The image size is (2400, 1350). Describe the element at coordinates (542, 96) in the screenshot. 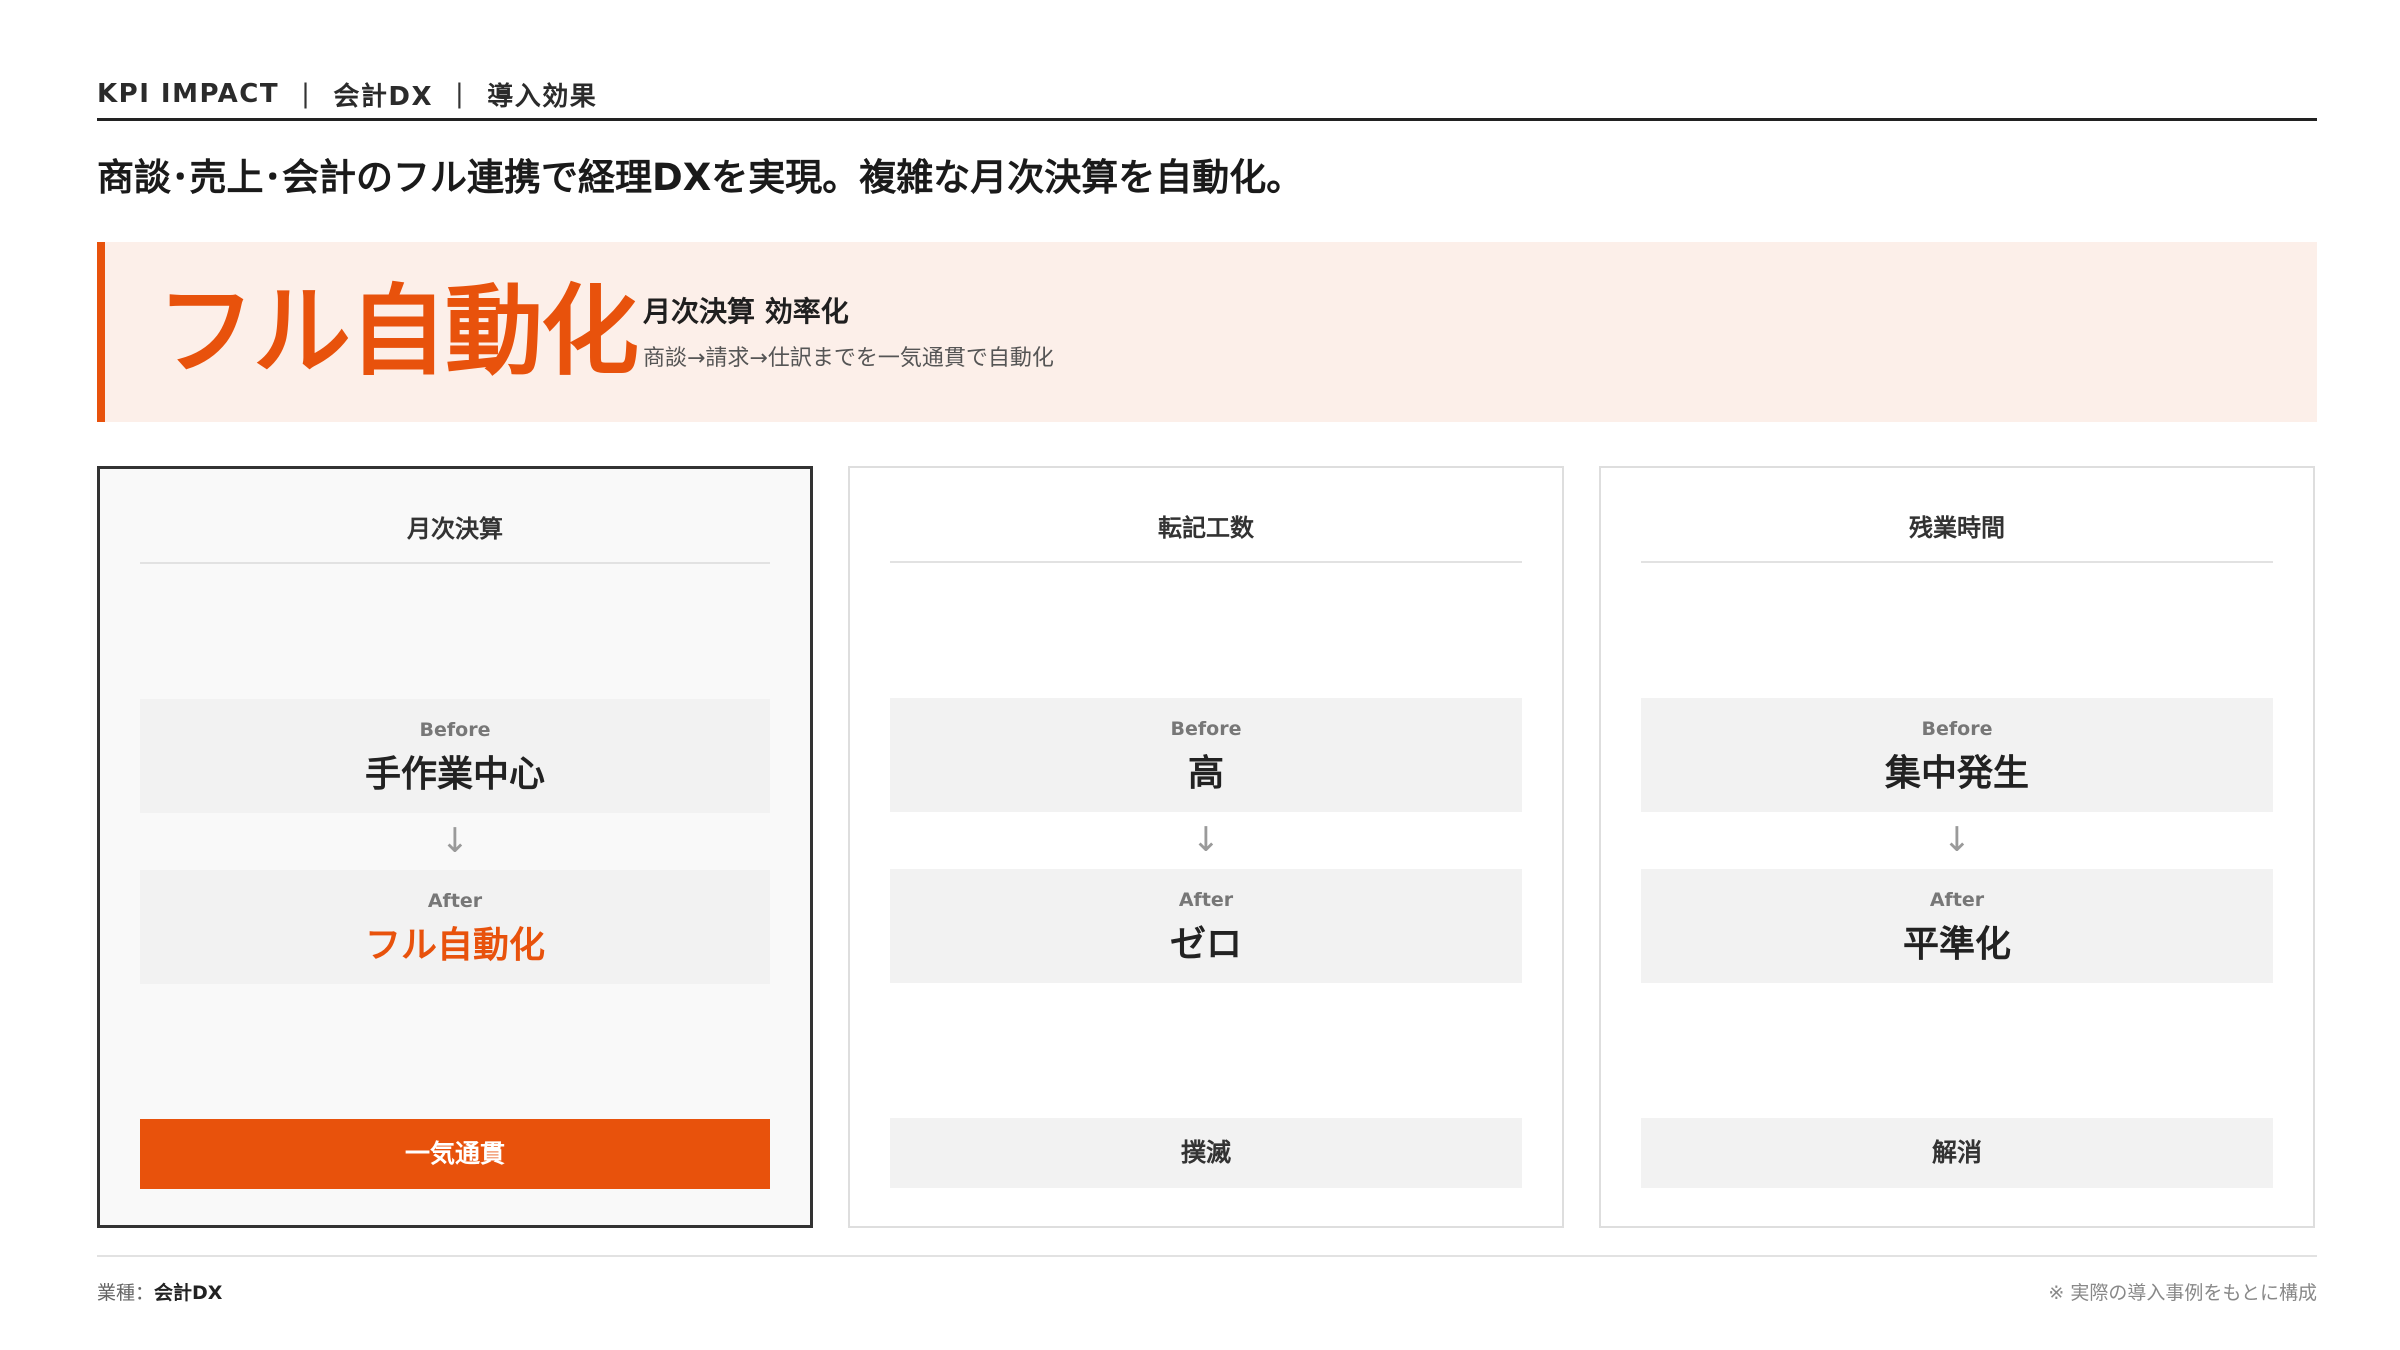

I see `kicker-section: 導入効果` at that location.